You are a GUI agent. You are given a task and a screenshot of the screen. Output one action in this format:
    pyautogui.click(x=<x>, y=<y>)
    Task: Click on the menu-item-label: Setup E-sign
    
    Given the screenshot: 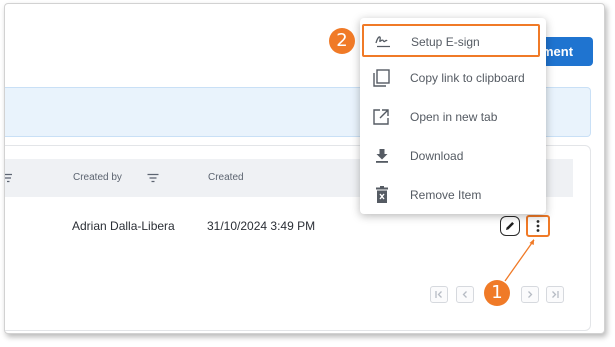 What is the action you would take?
    pyautogui.click(x=445, y=42)
    